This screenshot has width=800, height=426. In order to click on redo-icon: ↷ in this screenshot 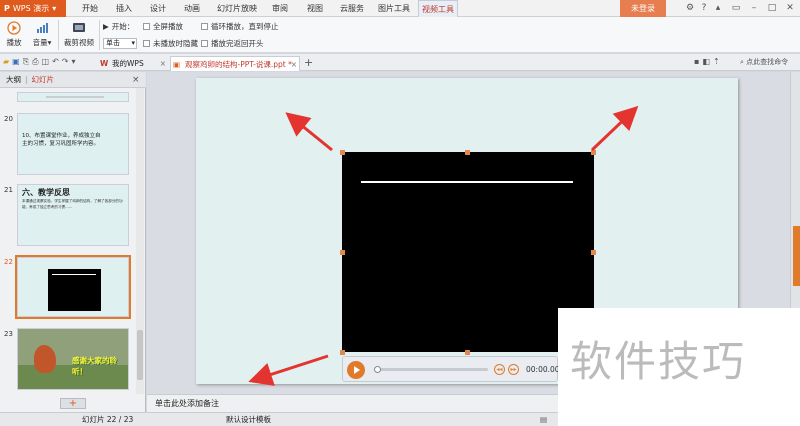, I will do `click(67, 61)`.